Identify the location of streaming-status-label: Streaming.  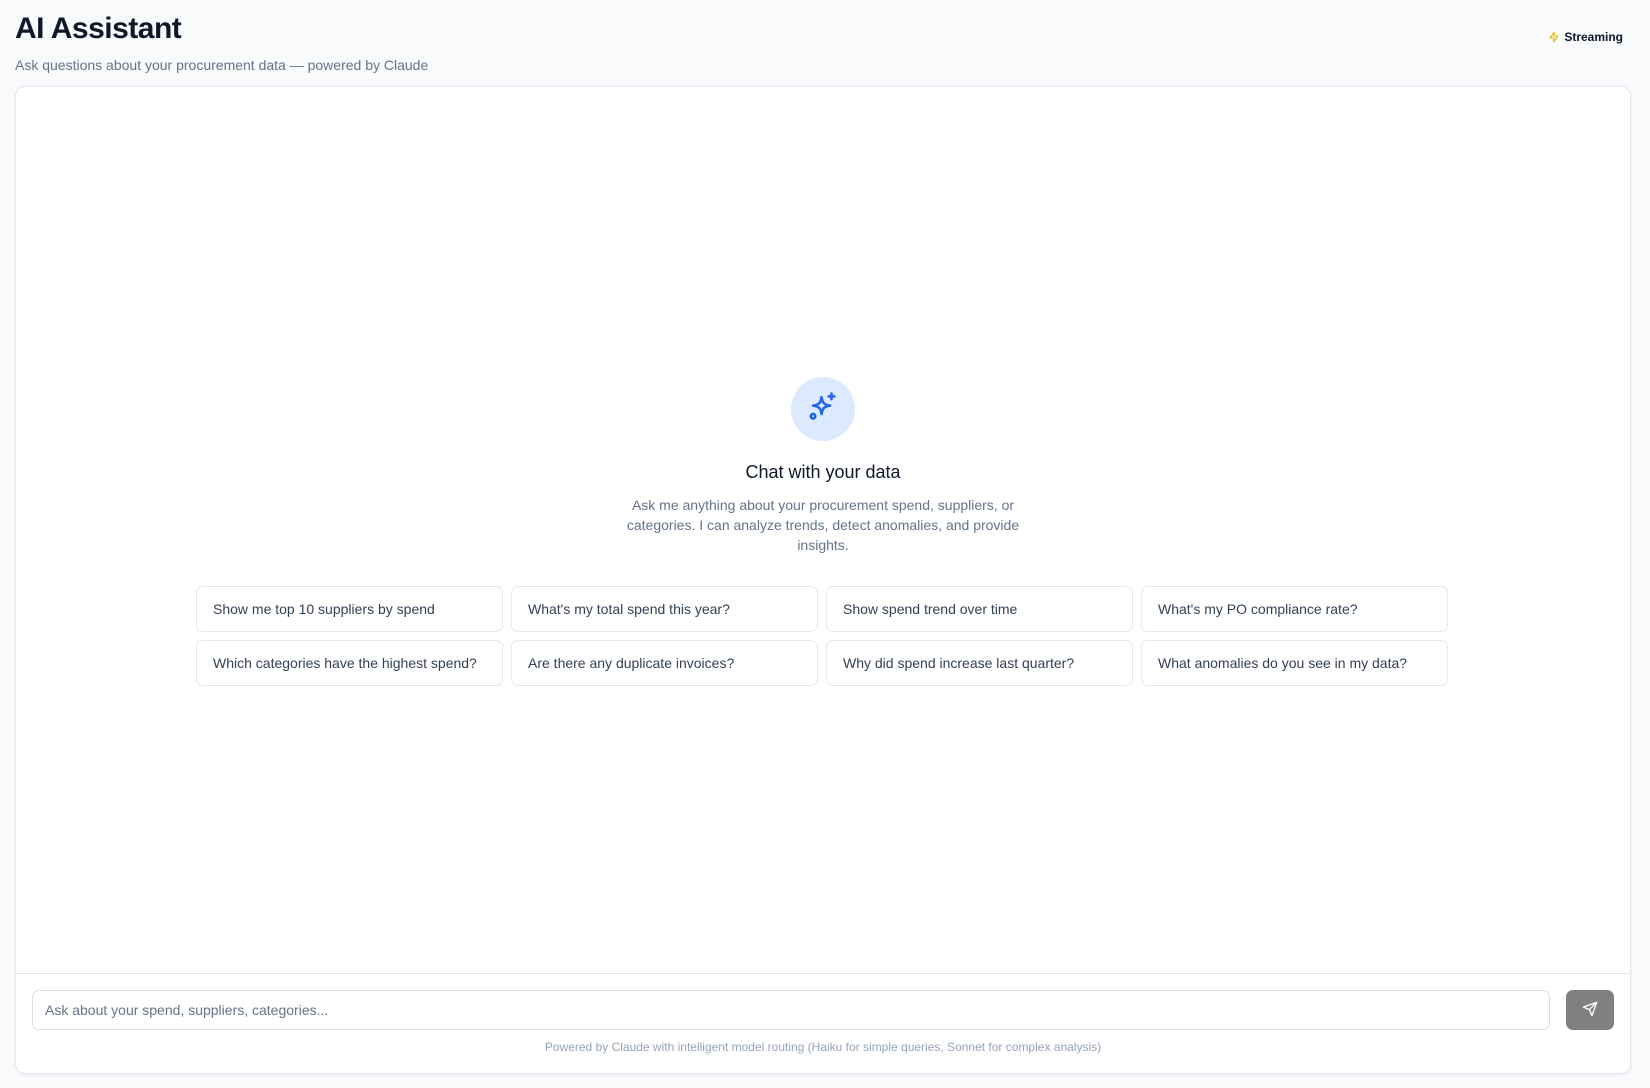
(1593, 37).